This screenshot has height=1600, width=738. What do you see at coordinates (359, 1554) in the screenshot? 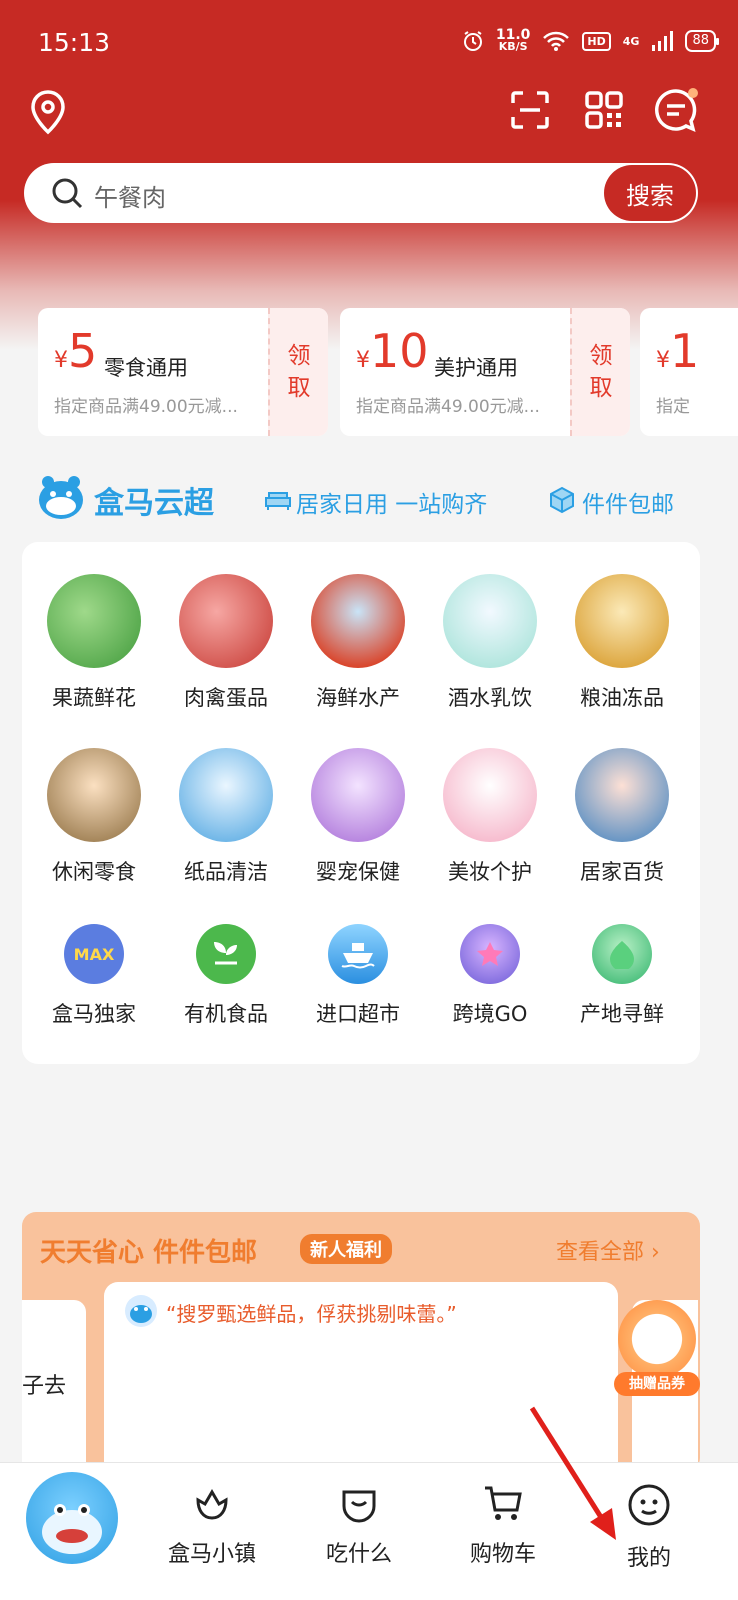
I see `tab-label: 吃什么` at bounding box center [359, 1554].